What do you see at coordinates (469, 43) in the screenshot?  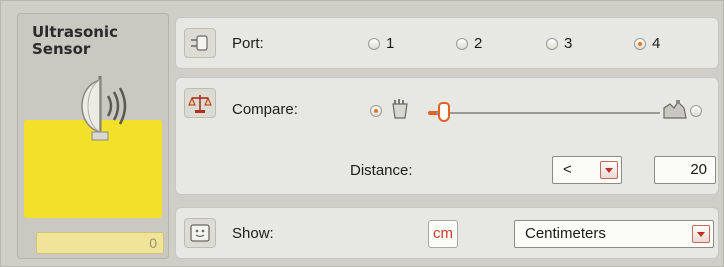 I see `port-option-2: 2` at bounding box center [469, 43].